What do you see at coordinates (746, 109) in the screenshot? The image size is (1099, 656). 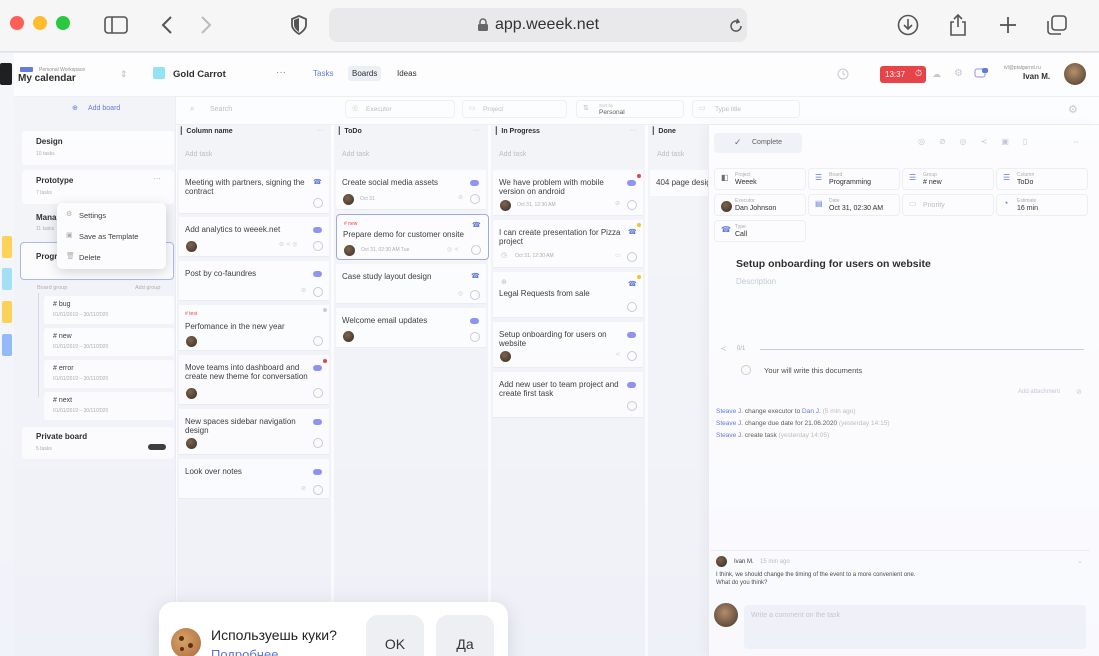 I see `type-filter: ▭ Type title` at bounding box center [746, 109].